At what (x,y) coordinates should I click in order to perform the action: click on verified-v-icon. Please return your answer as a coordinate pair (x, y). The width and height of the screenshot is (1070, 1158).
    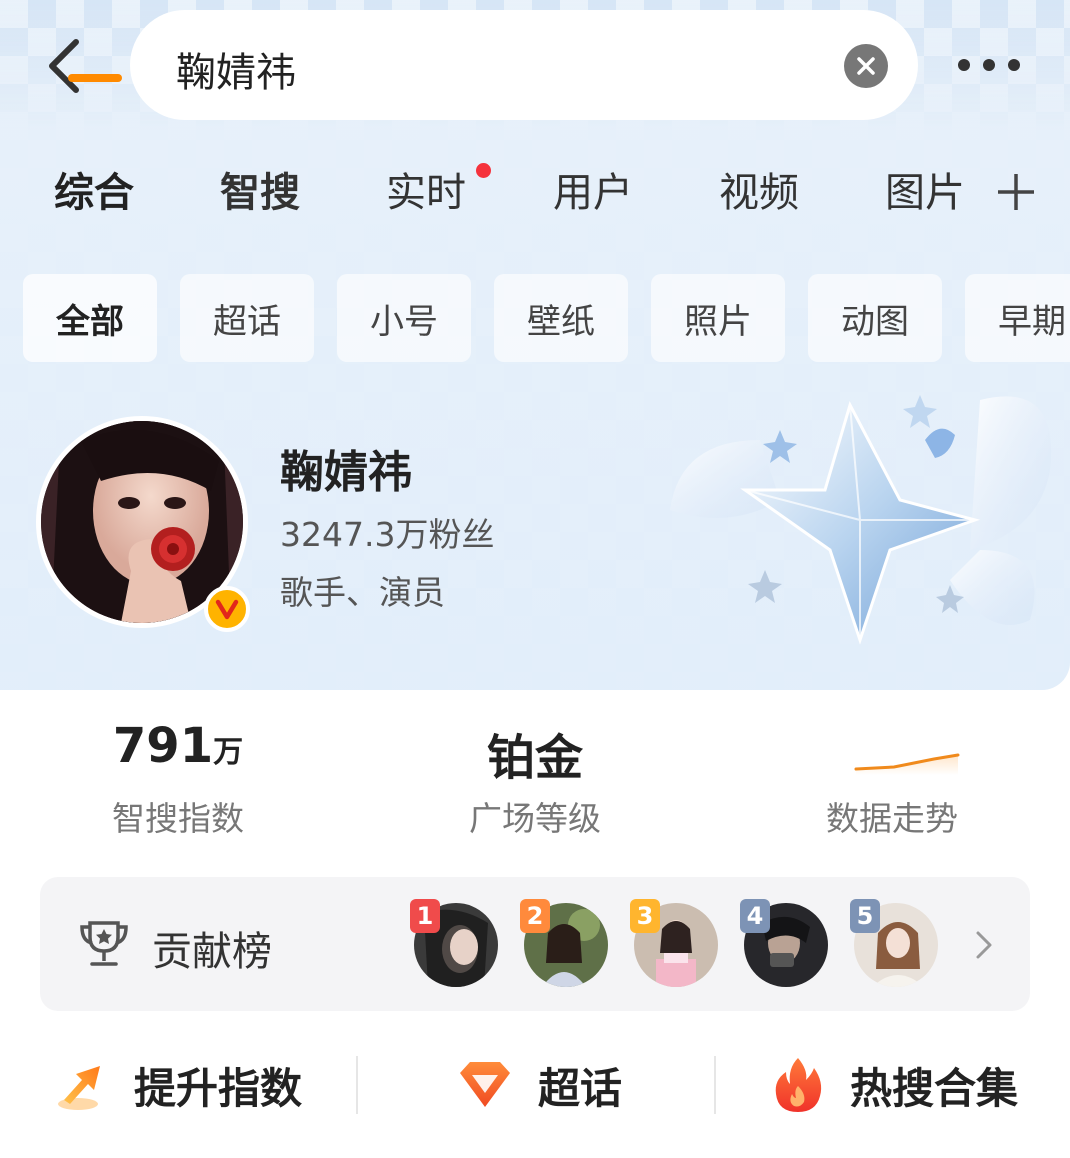
    Looking at the image, I should click on (227, 609).